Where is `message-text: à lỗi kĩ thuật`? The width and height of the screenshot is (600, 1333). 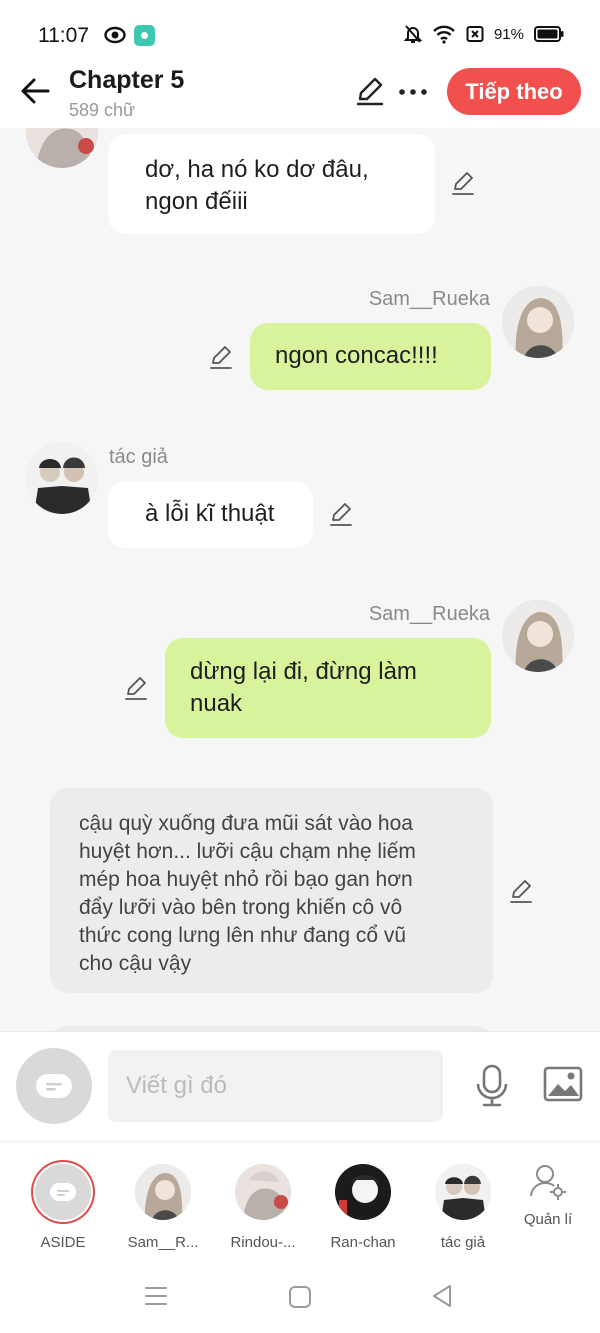 message-text: à lỗi kĩ thuật is located at coordinates (210, 513).